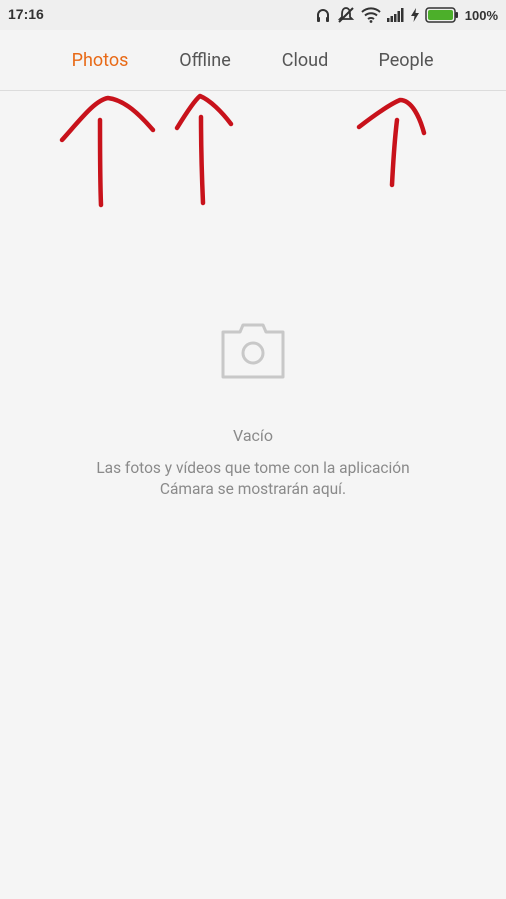 This screenshot has height=899, width=506. I want to click on camera-icon, so click(253, 353).